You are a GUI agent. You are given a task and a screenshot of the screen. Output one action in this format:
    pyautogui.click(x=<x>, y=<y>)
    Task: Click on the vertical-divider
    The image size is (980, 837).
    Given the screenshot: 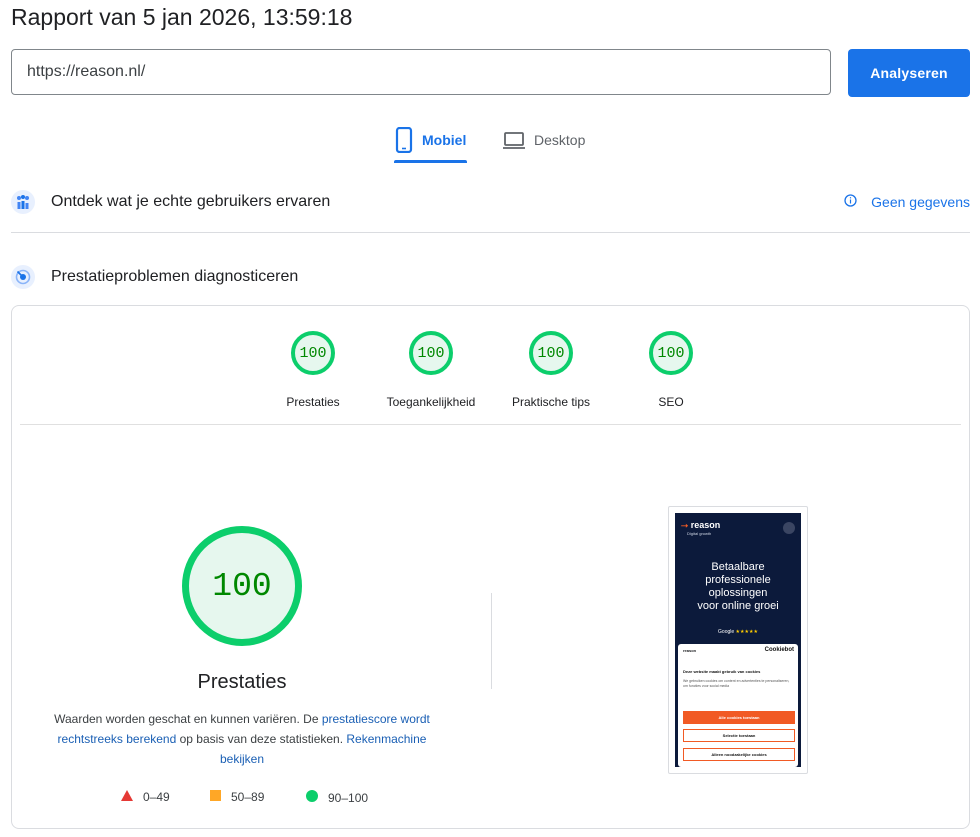 What is the action you would take?
    pyautogui.click(x=491, y=641)
    